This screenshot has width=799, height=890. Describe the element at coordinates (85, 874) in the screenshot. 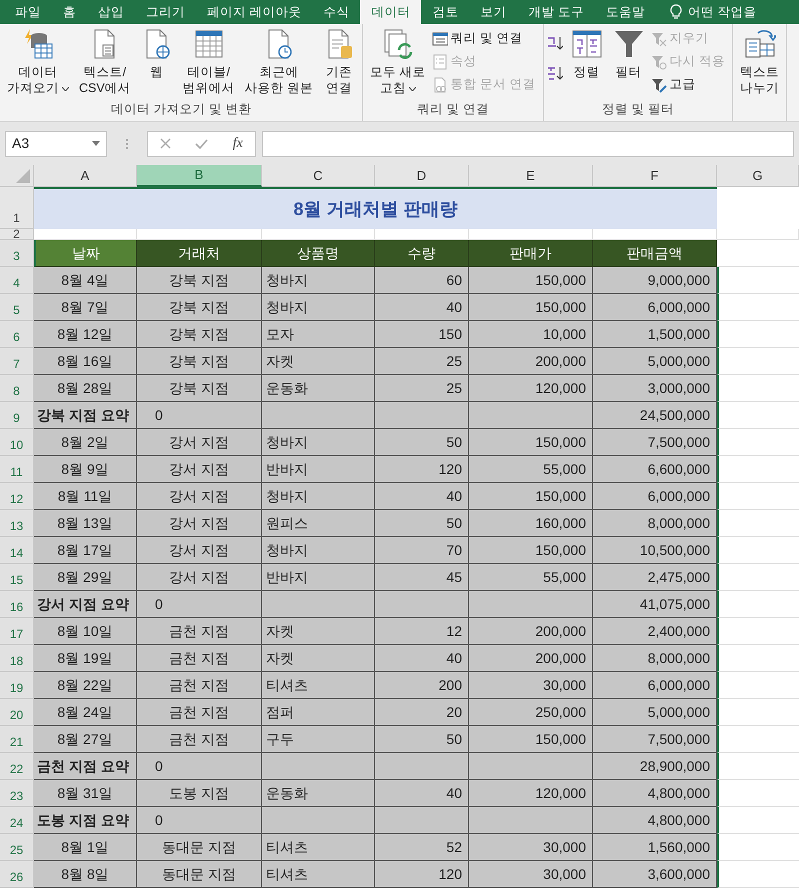

I see `table-cell: 8월 8일` at that location.